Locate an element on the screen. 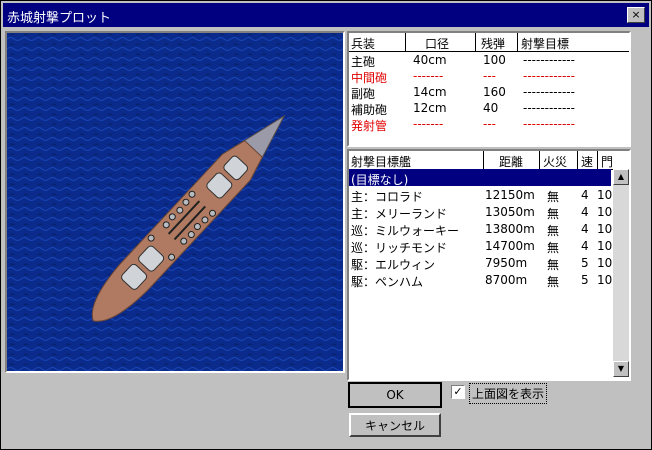  target-distance: 14700m is located at coordinates (510, 246).